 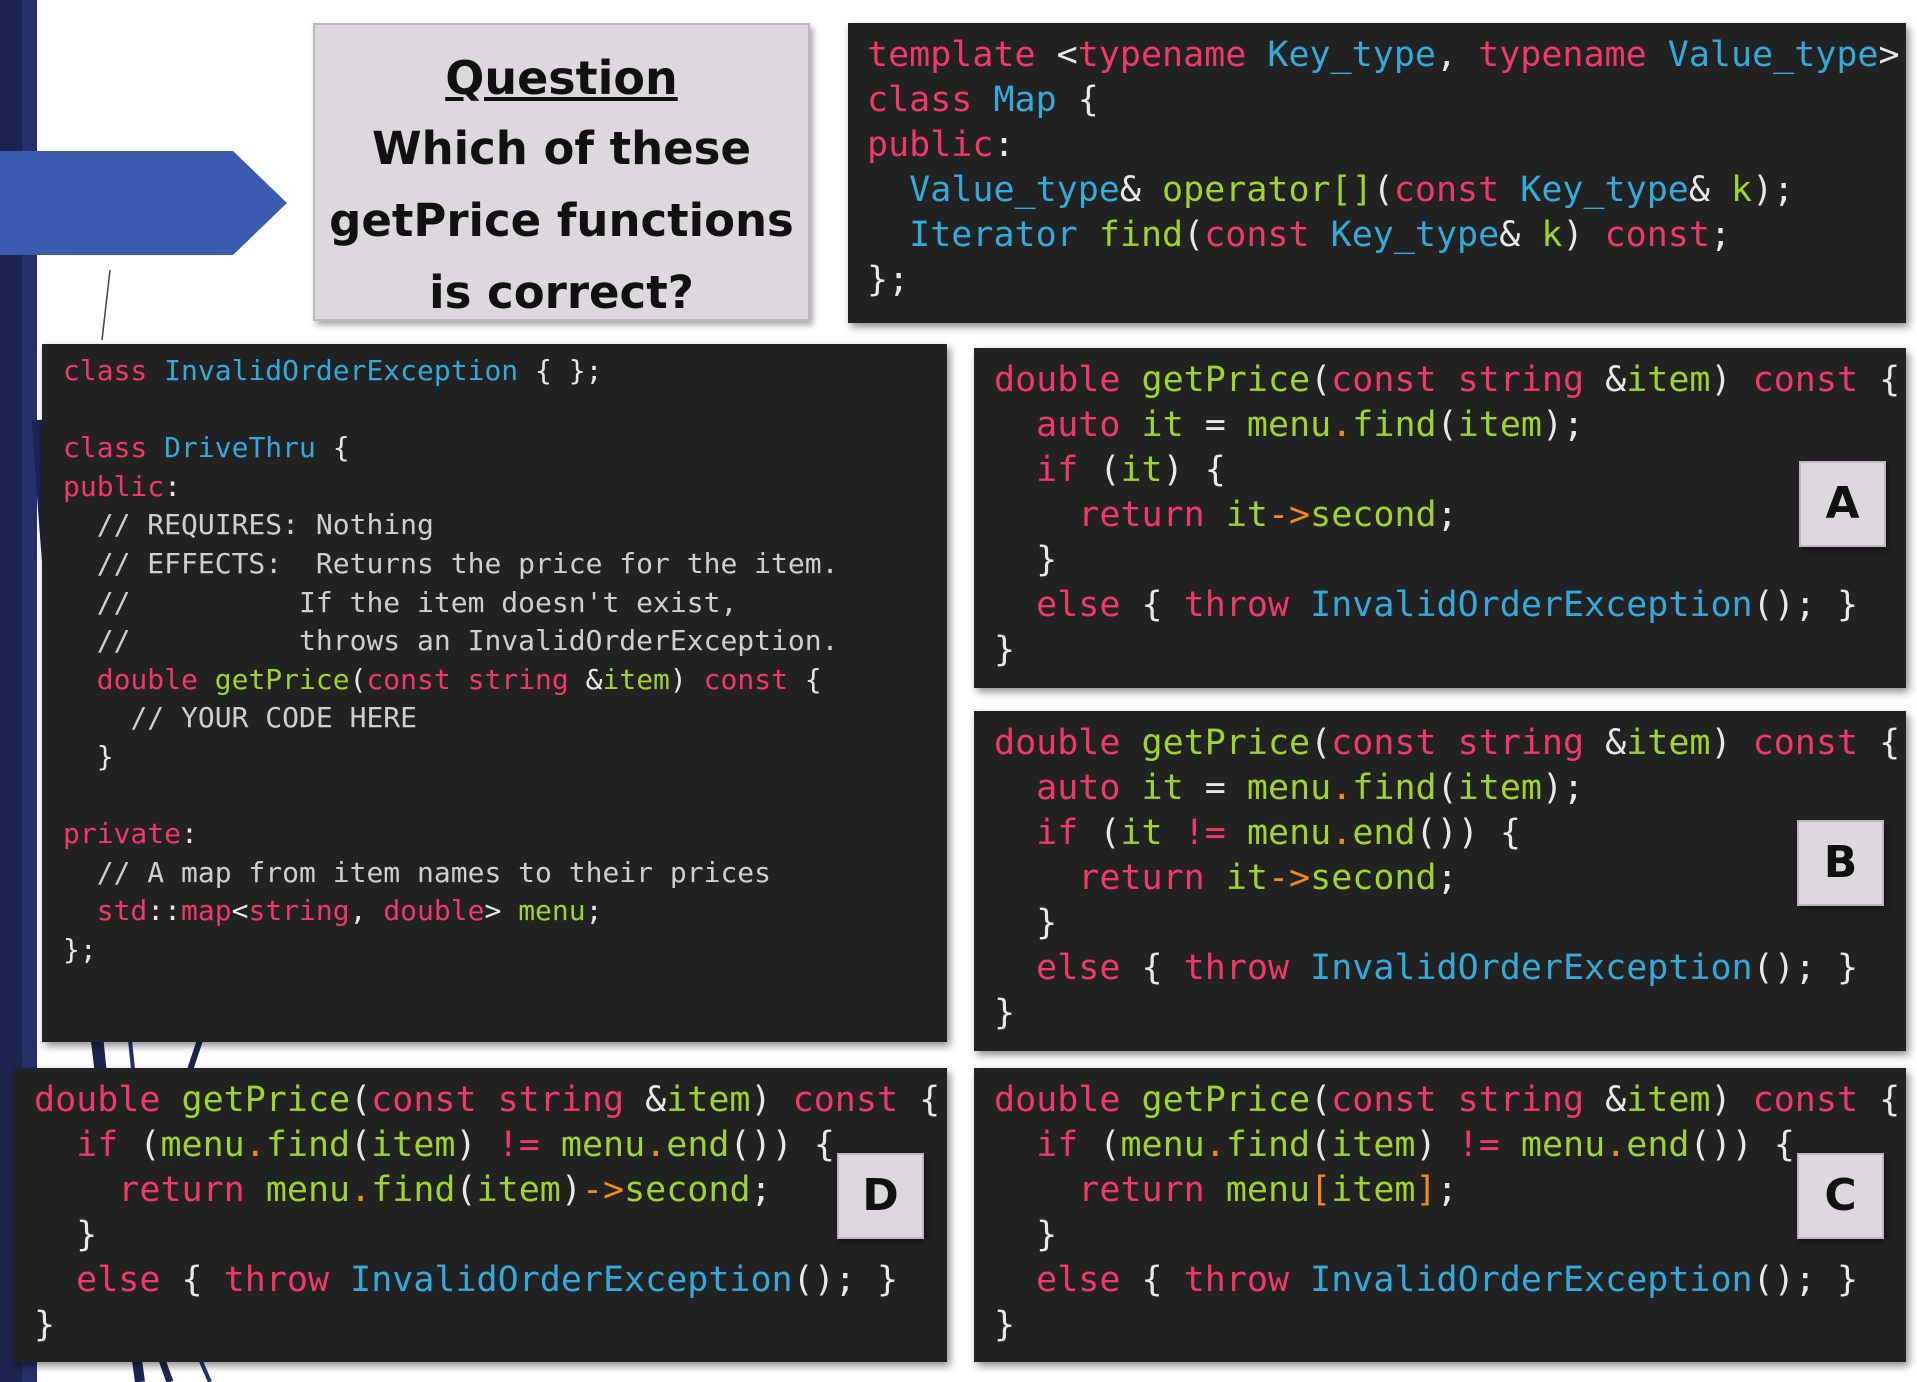 I want to click on code-comment: // YOUR CODE HERE, so click(x=274, y=718).